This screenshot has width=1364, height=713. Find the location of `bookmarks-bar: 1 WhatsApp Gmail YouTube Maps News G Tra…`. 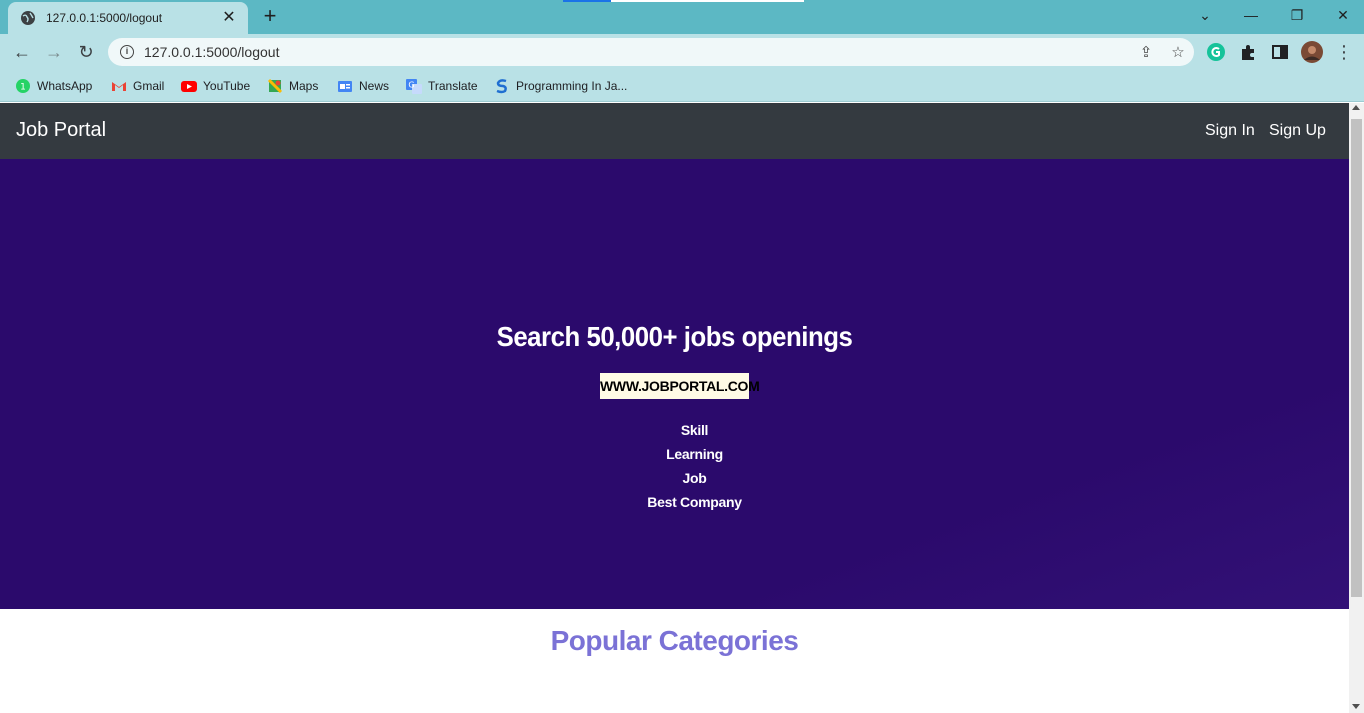

bookmarks-bar: 1 WhatsApp Gmail YouTube Maps News G Tra… is located at coordinates (682, 86).